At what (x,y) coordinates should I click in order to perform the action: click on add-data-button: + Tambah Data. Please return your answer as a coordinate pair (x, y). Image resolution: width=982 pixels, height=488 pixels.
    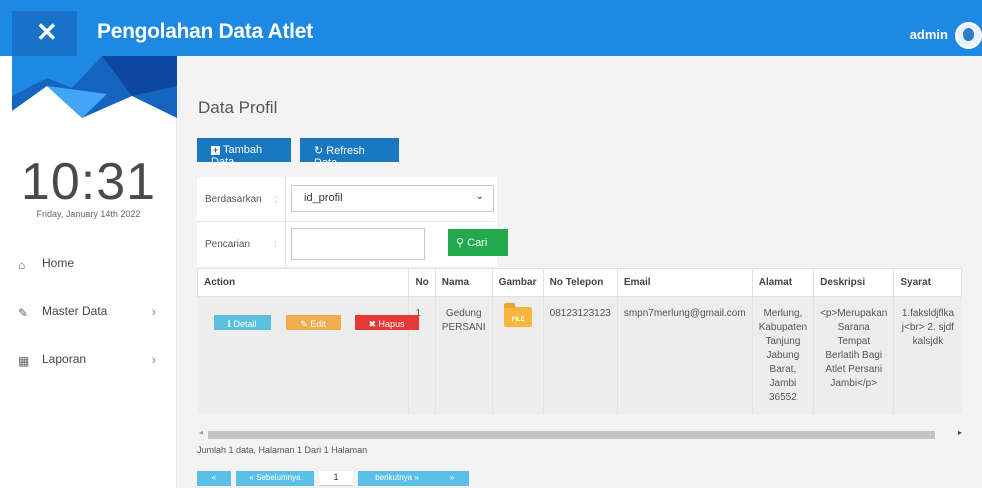
    Looking at the image, I should click on (244, 153).